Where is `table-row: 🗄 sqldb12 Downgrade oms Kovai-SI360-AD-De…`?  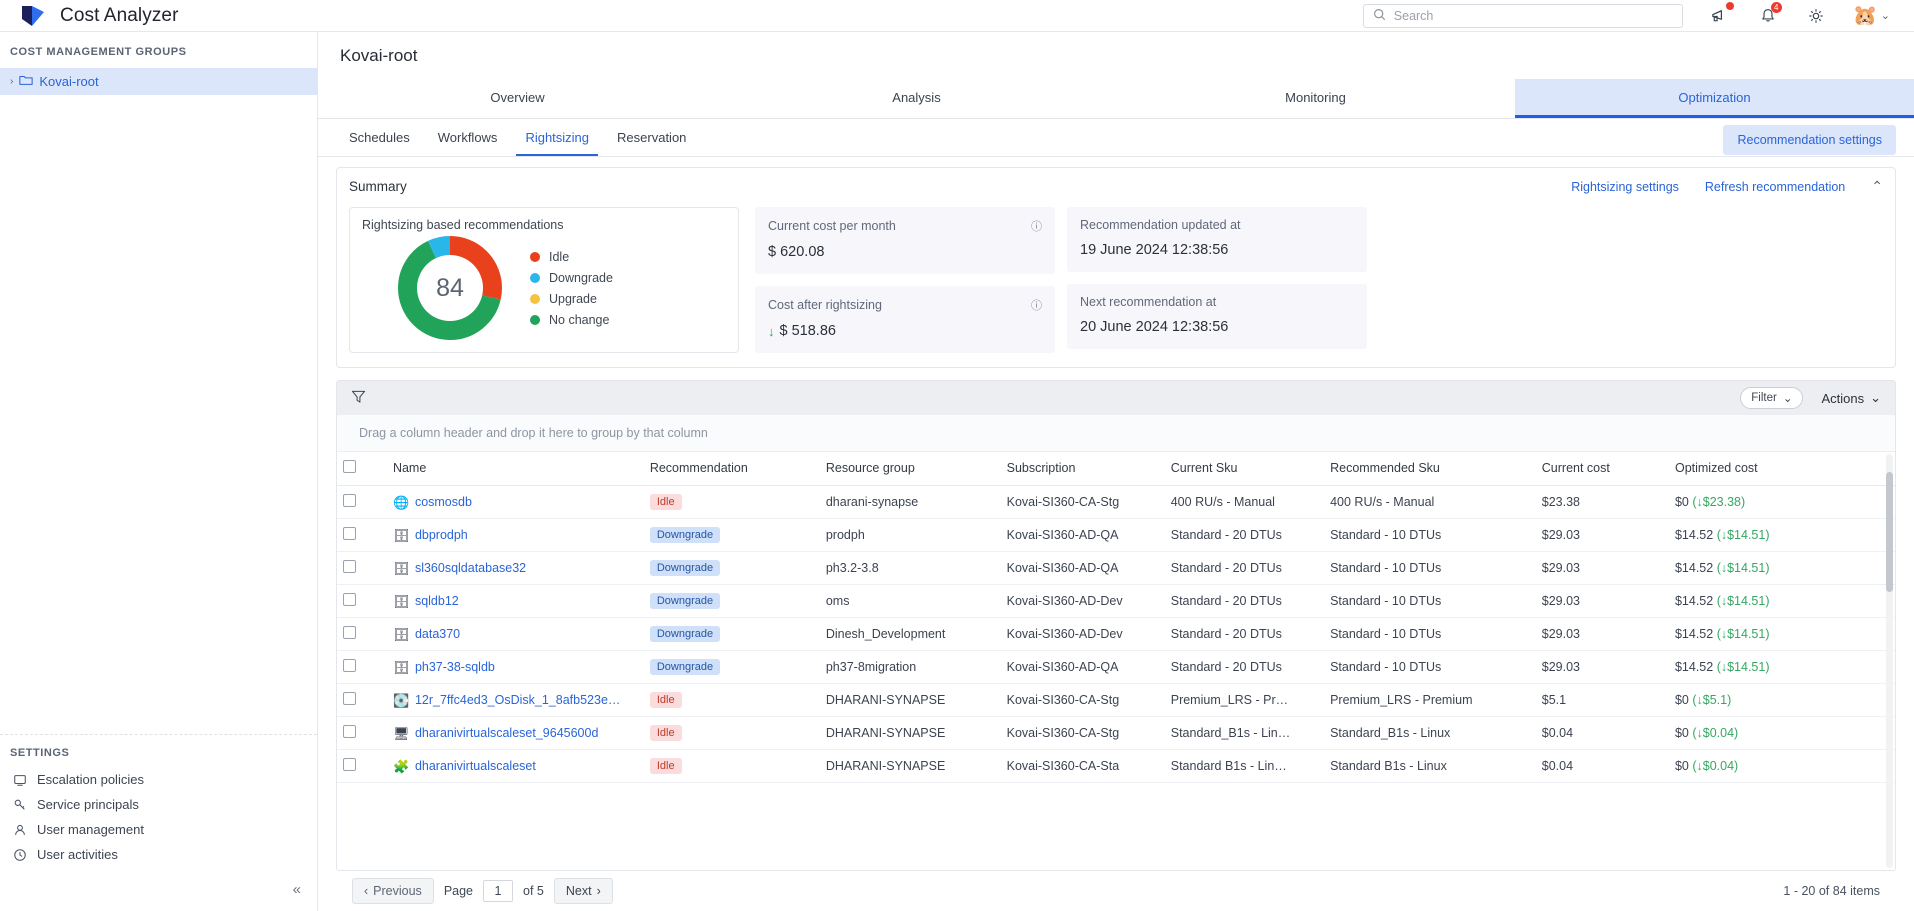 table-row: 🗄 sqldb12 Downgrade oms Kovai-SI360-AD-De… is located at coordinates (1116, 601).